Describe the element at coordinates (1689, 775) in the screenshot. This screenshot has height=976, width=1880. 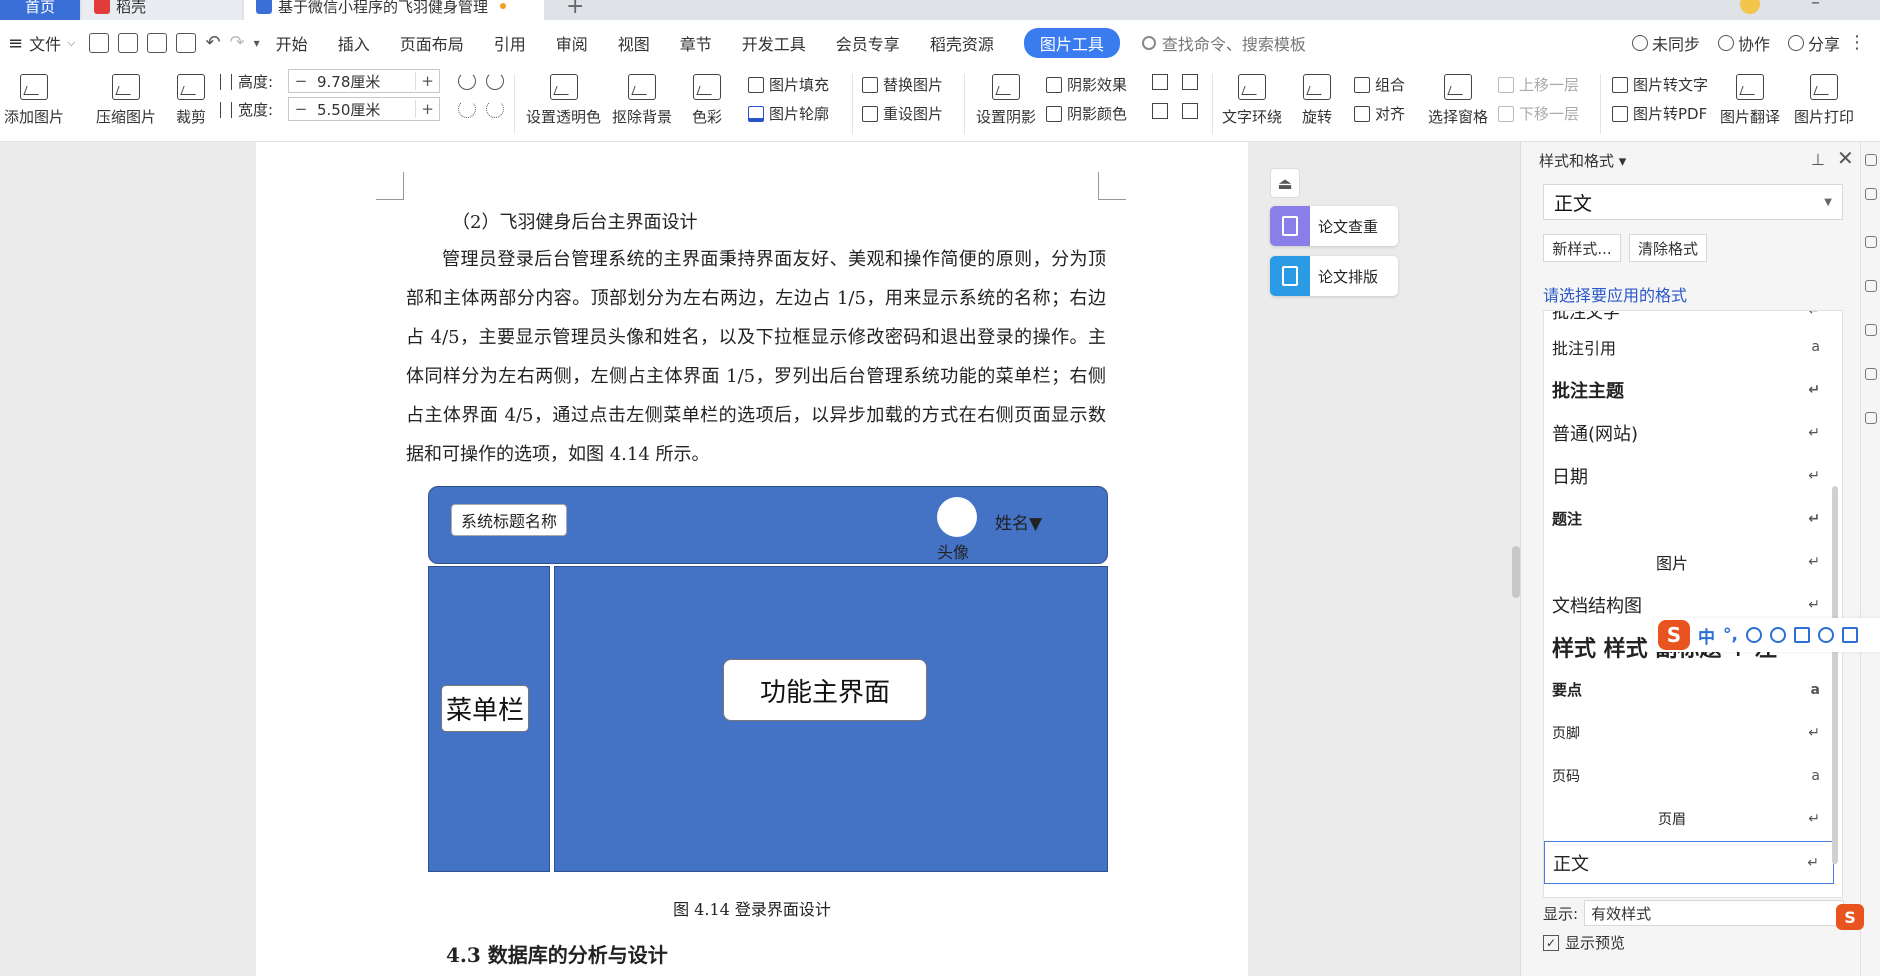
I see `style-item-page-number: 页码 a` at that location.